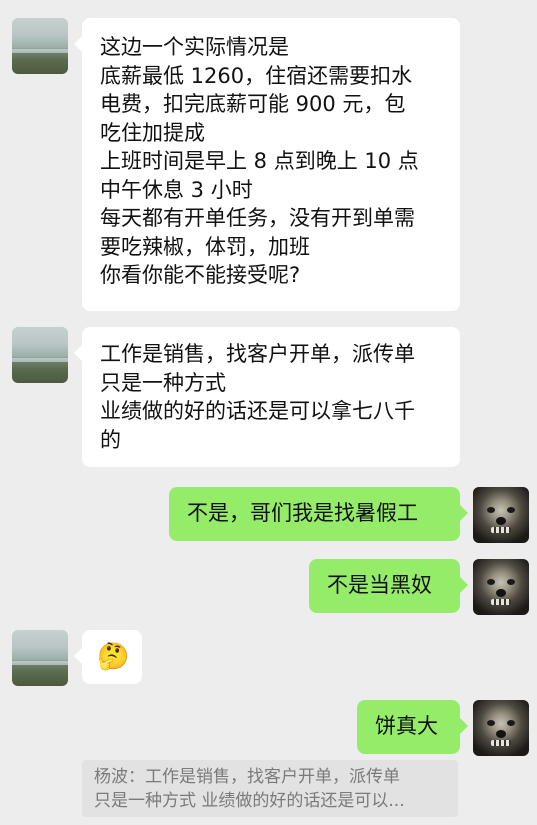 The height and width of the screenshot is (825, 537). What do you see at coordinates (163, 382) in the screenshot?
I see `message-text-line: 只是一种方式` at bounding box center [163, 382].